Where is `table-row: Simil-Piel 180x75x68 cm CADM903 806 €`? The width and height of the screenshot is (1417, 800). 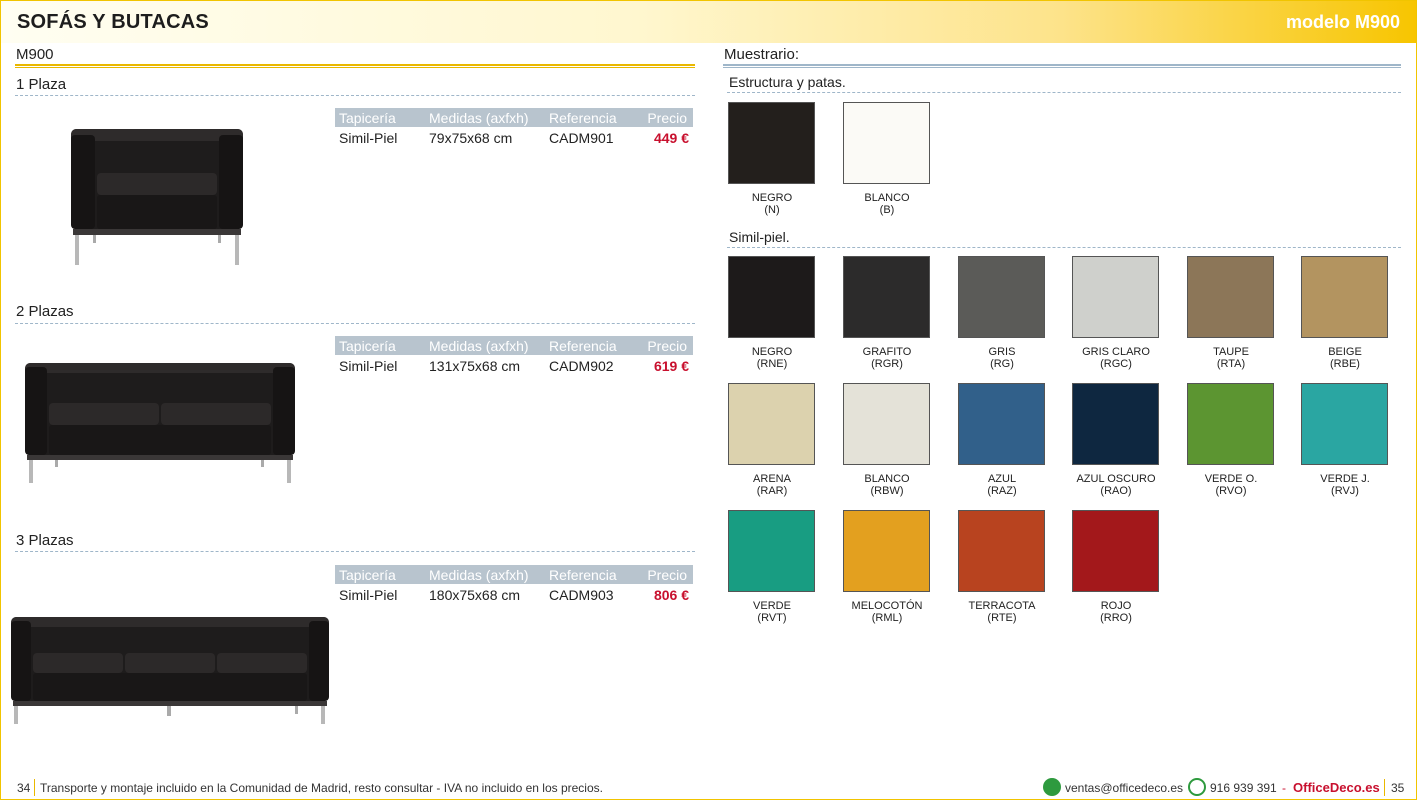 table-row: Simil-Piel 180x75x68 cm CADM903 806 € is located at coordinates (514, 593).